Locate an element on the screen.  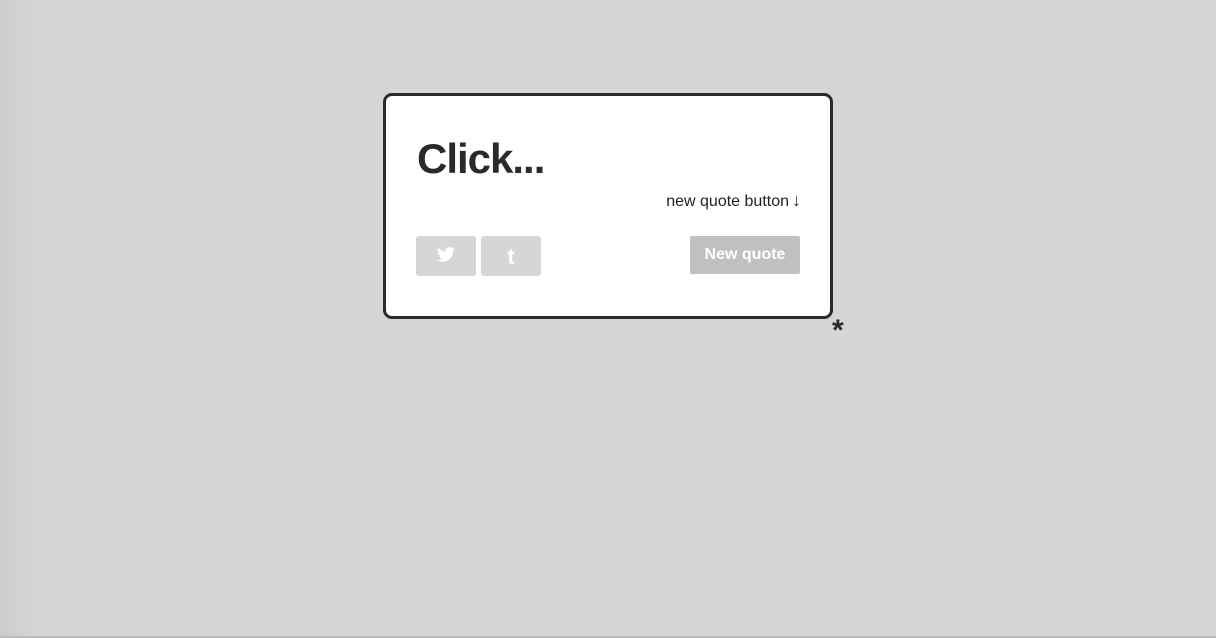
asterisk-mark: * is located at coordinates (838, 330).